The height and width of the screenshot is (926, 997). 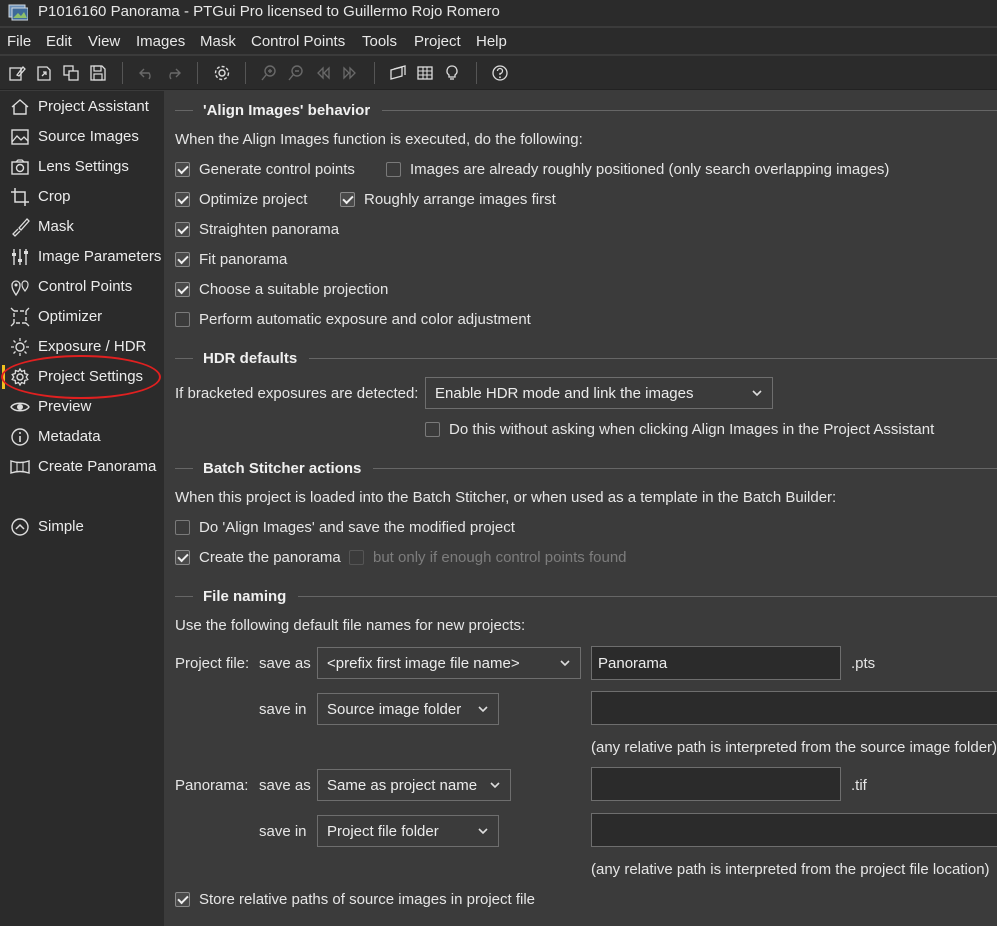 I want to click on panorama-folder-input, so click(x=794, y=830).